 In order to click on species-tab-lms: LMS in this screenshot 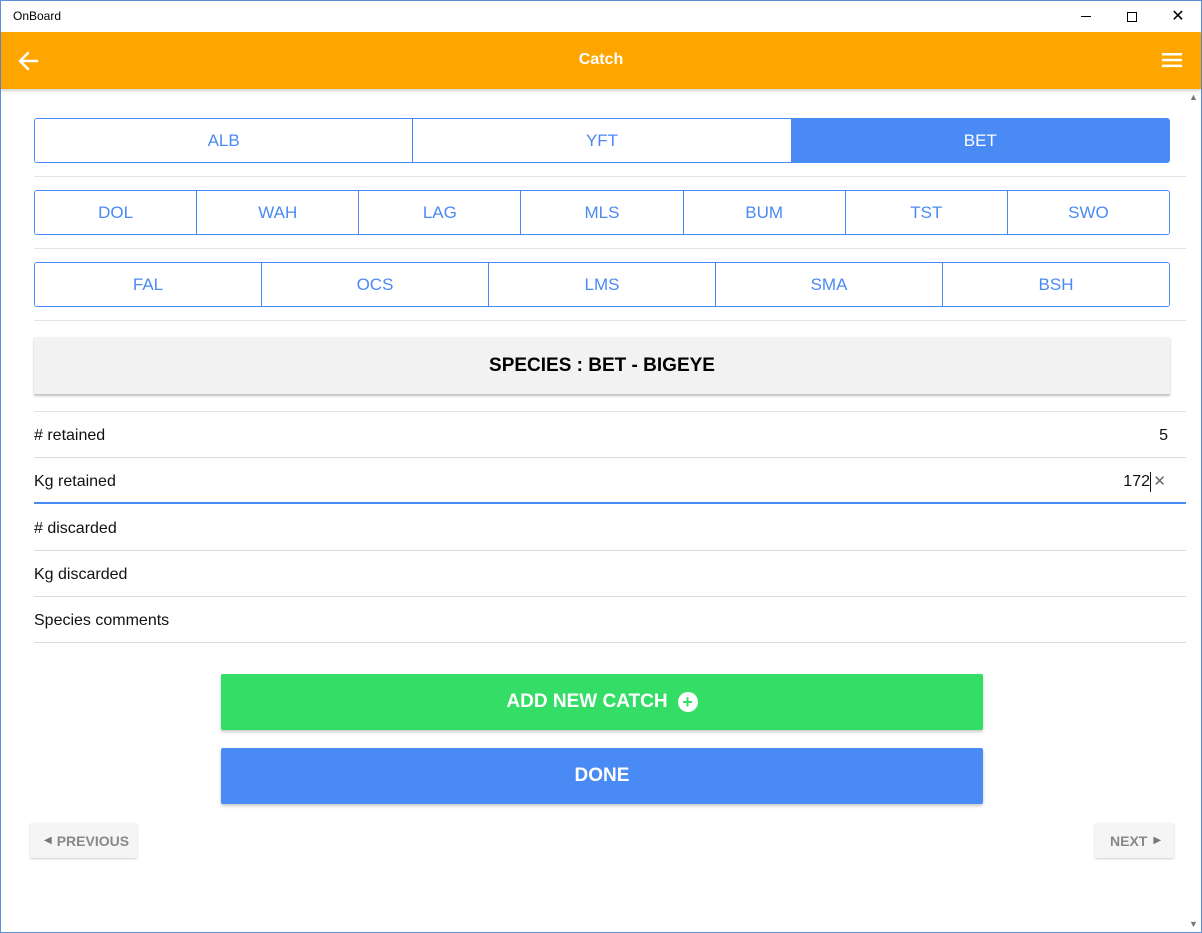, I will do `click(601, 284)`.